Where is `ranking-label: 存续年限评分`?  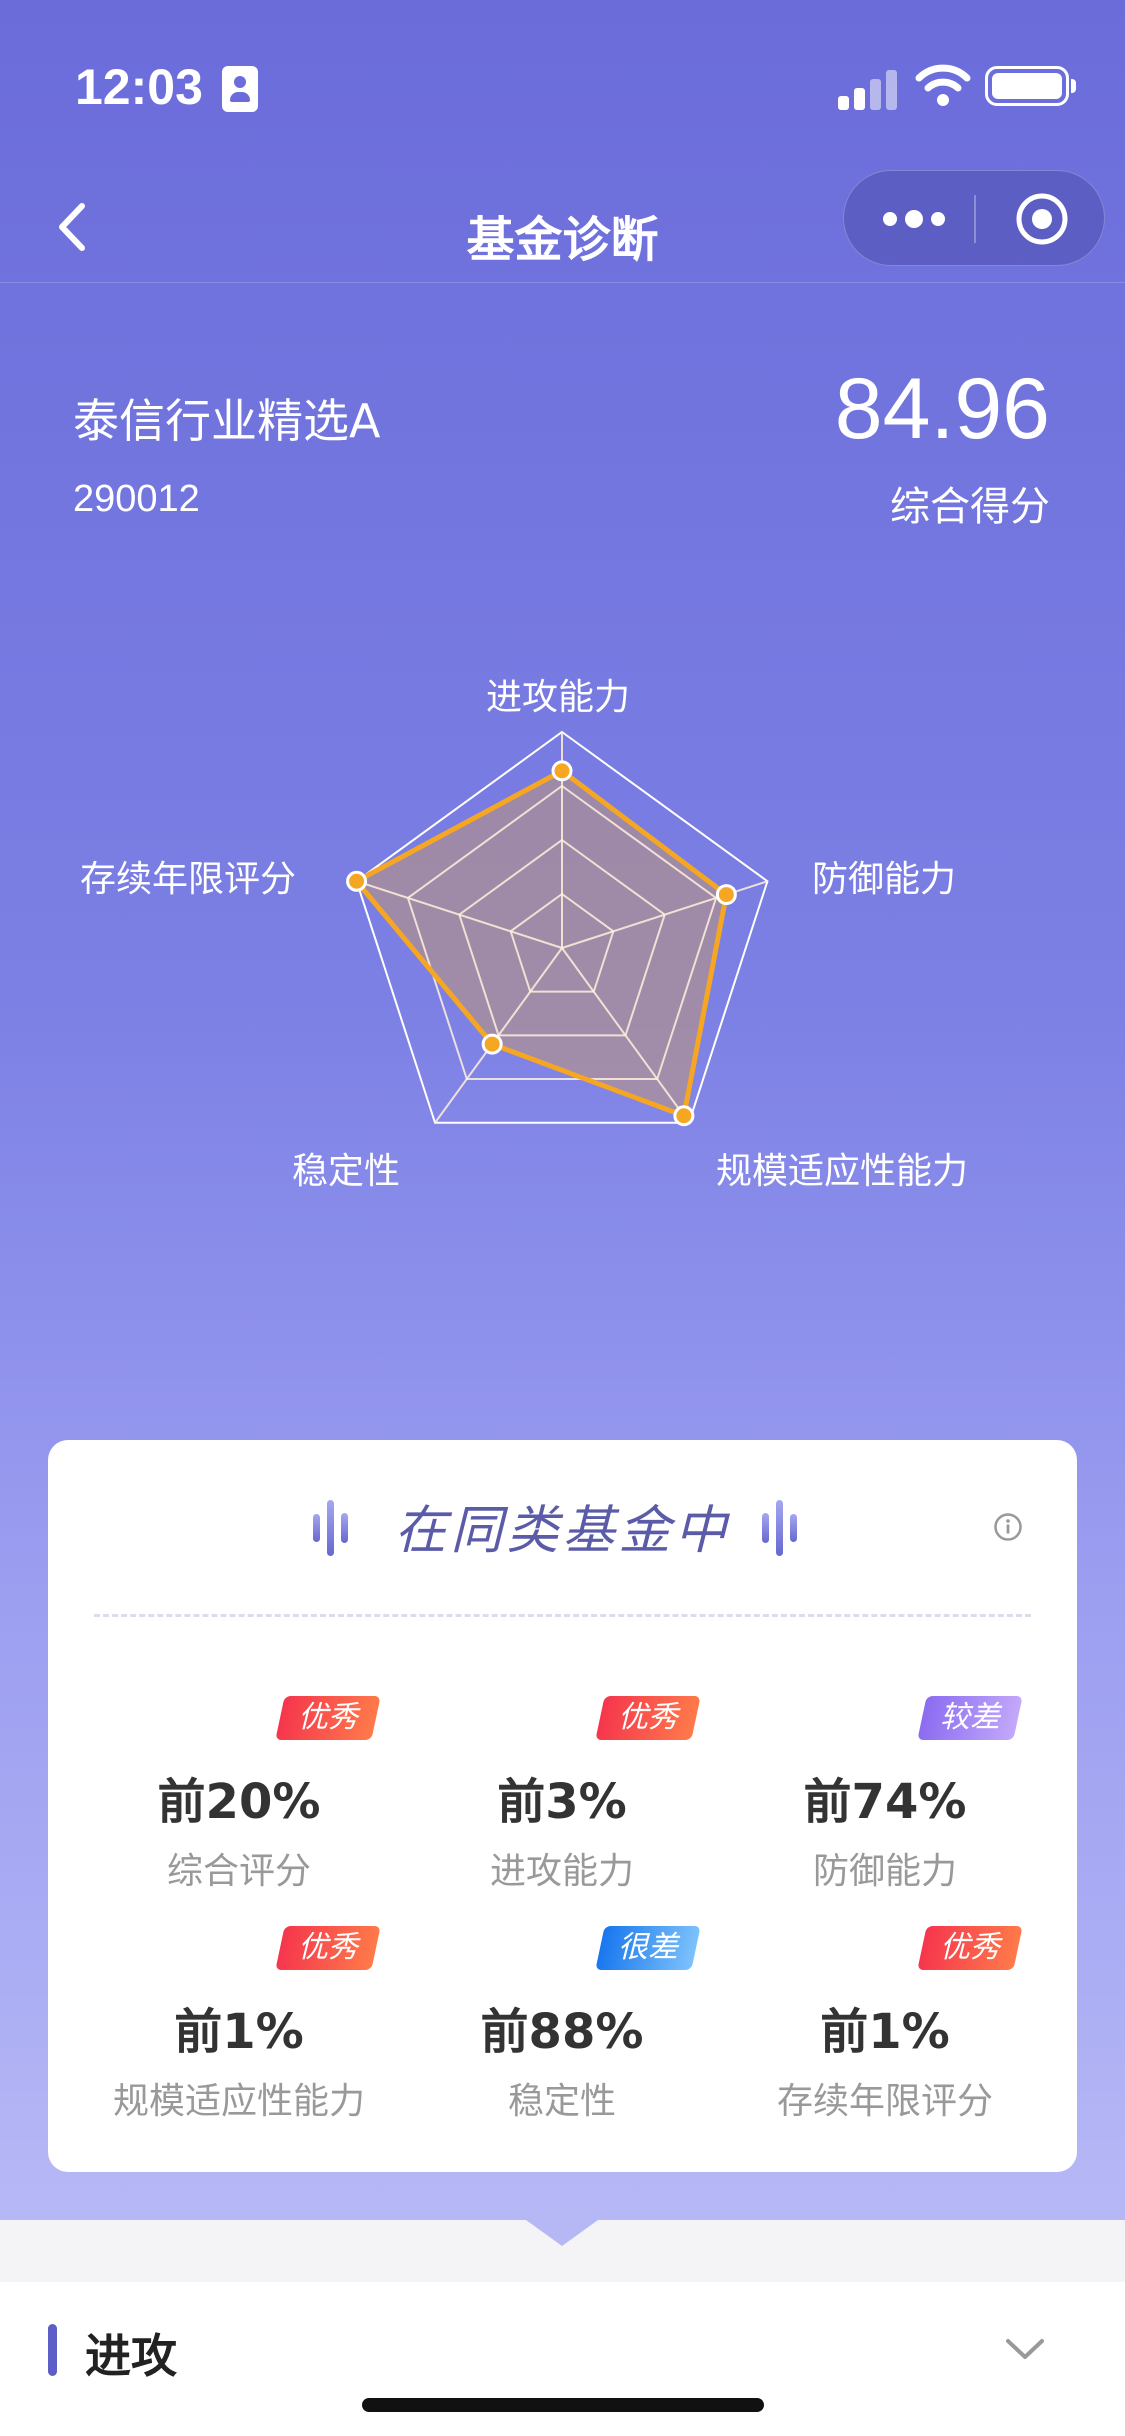 ranking-label: 存续年限评分 is located at coordinates (884, 2101).